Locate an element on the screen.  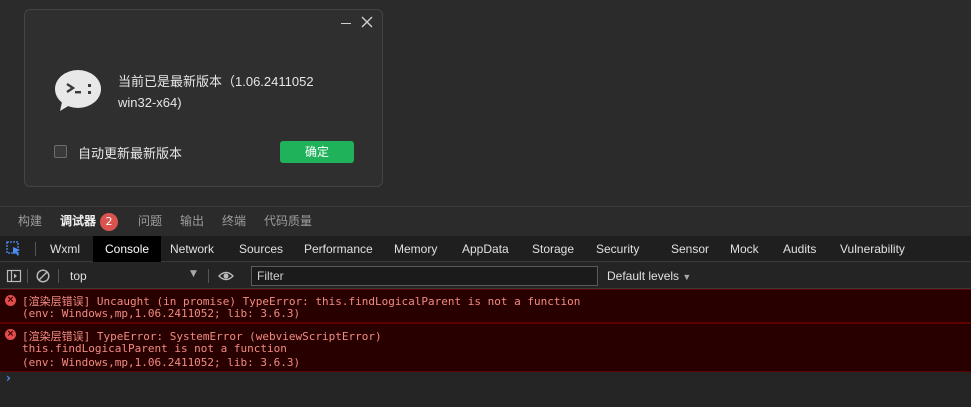
tab-audits: Audits is located at coordinates (799, 249).